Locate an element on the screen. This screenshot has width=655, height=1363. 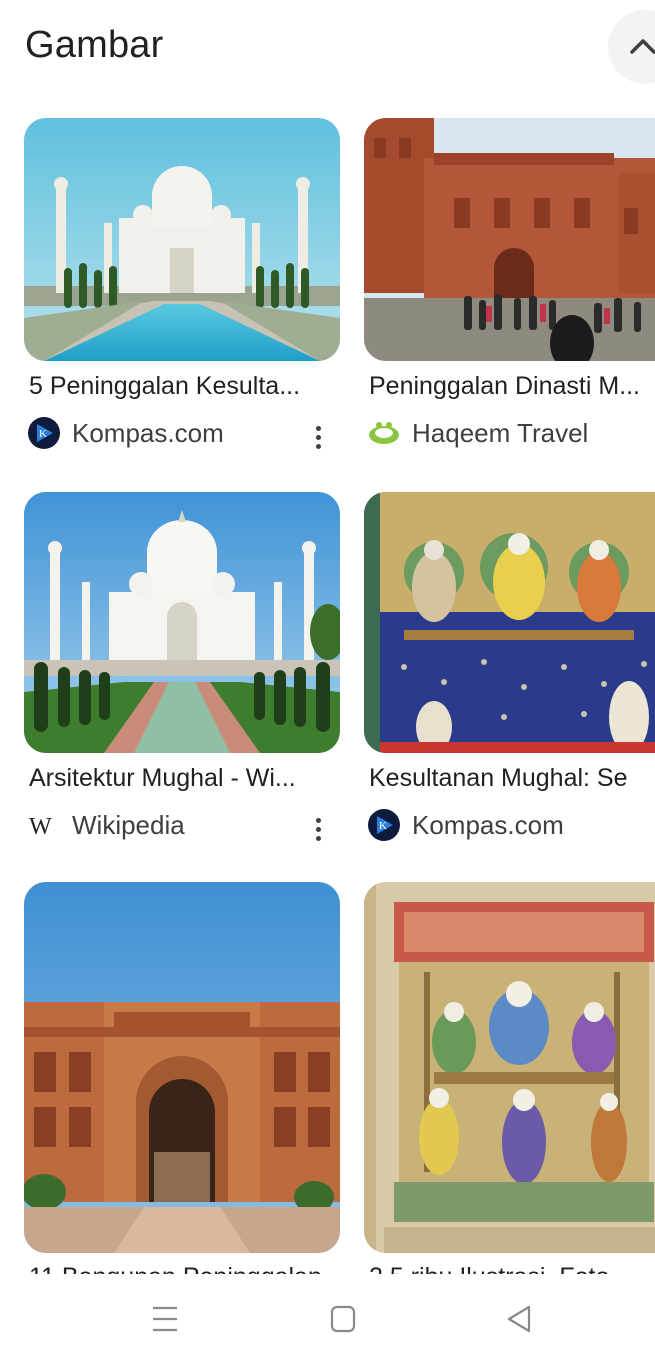
result-title: Kesultanan Mughal: Se is located at coordinates (512, 778).